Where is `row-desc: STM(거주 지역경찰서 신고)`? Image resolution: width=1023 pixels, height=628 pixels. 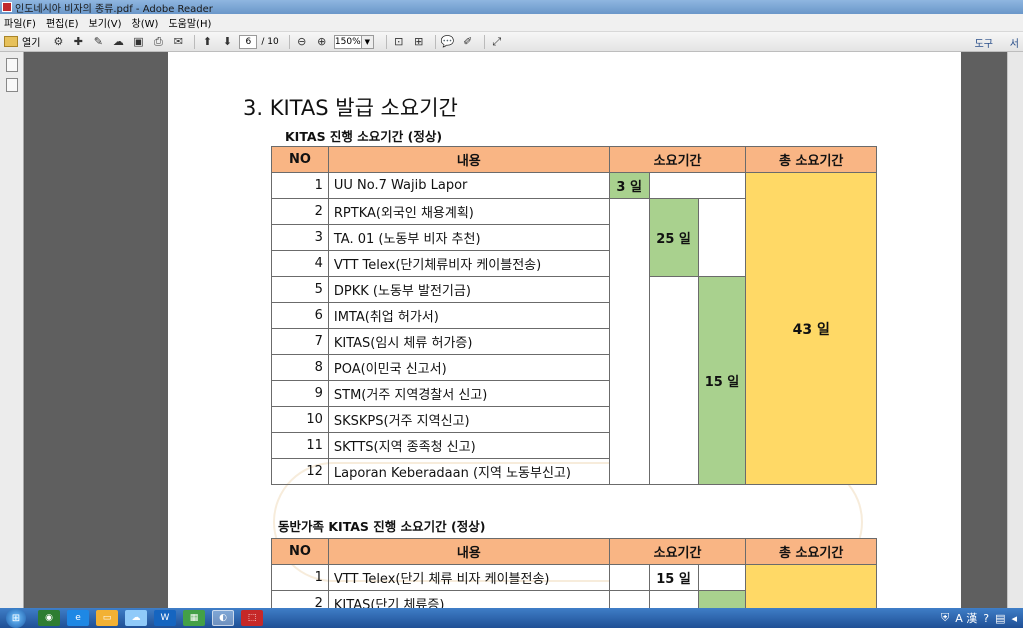
row-desc: STM(거주 지역경찰서 신고) is located at coordinates (468, 393).